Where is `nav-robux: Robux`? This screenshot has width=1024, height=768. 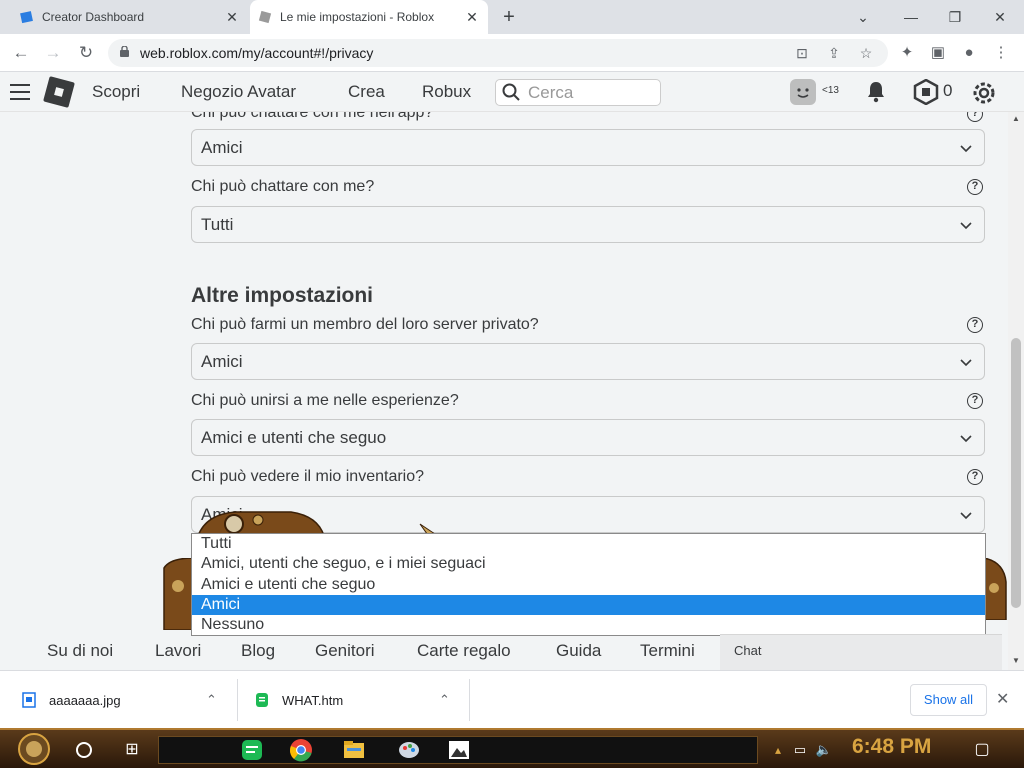 nav-robux: Robux is located at coordinates (446, 92).